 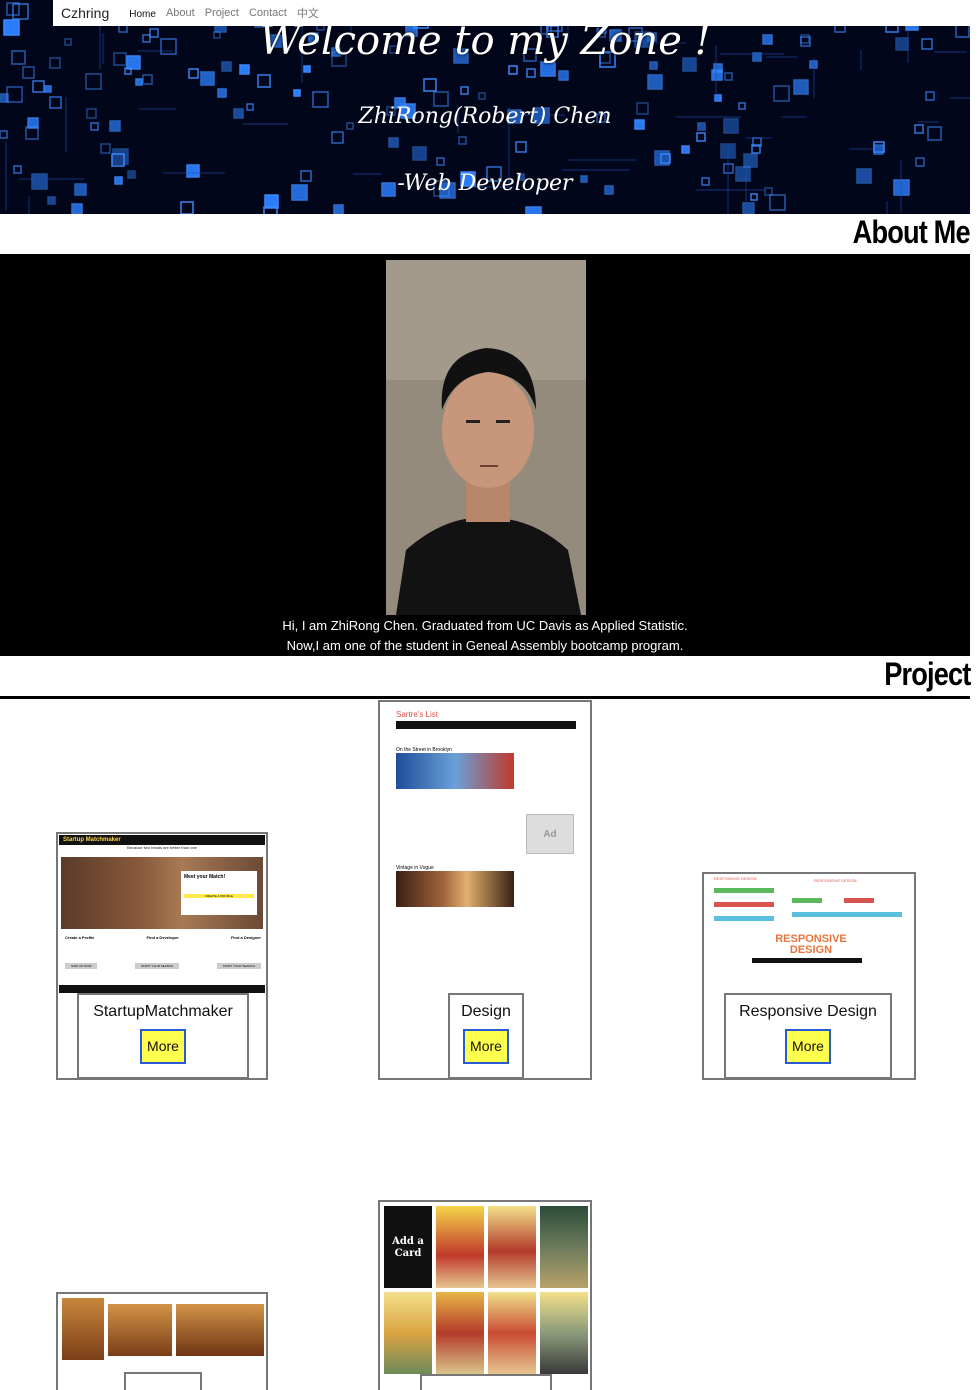 I want to click on startup-thumb-btn1: SIGN UP NOW, so click(x=81, y=966).